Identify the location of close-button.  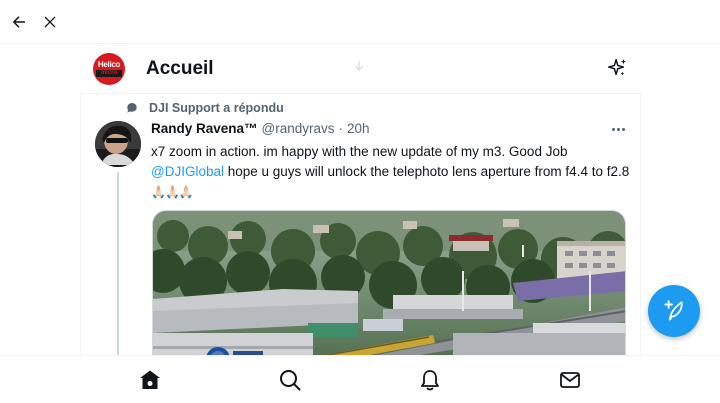
(50, 22).